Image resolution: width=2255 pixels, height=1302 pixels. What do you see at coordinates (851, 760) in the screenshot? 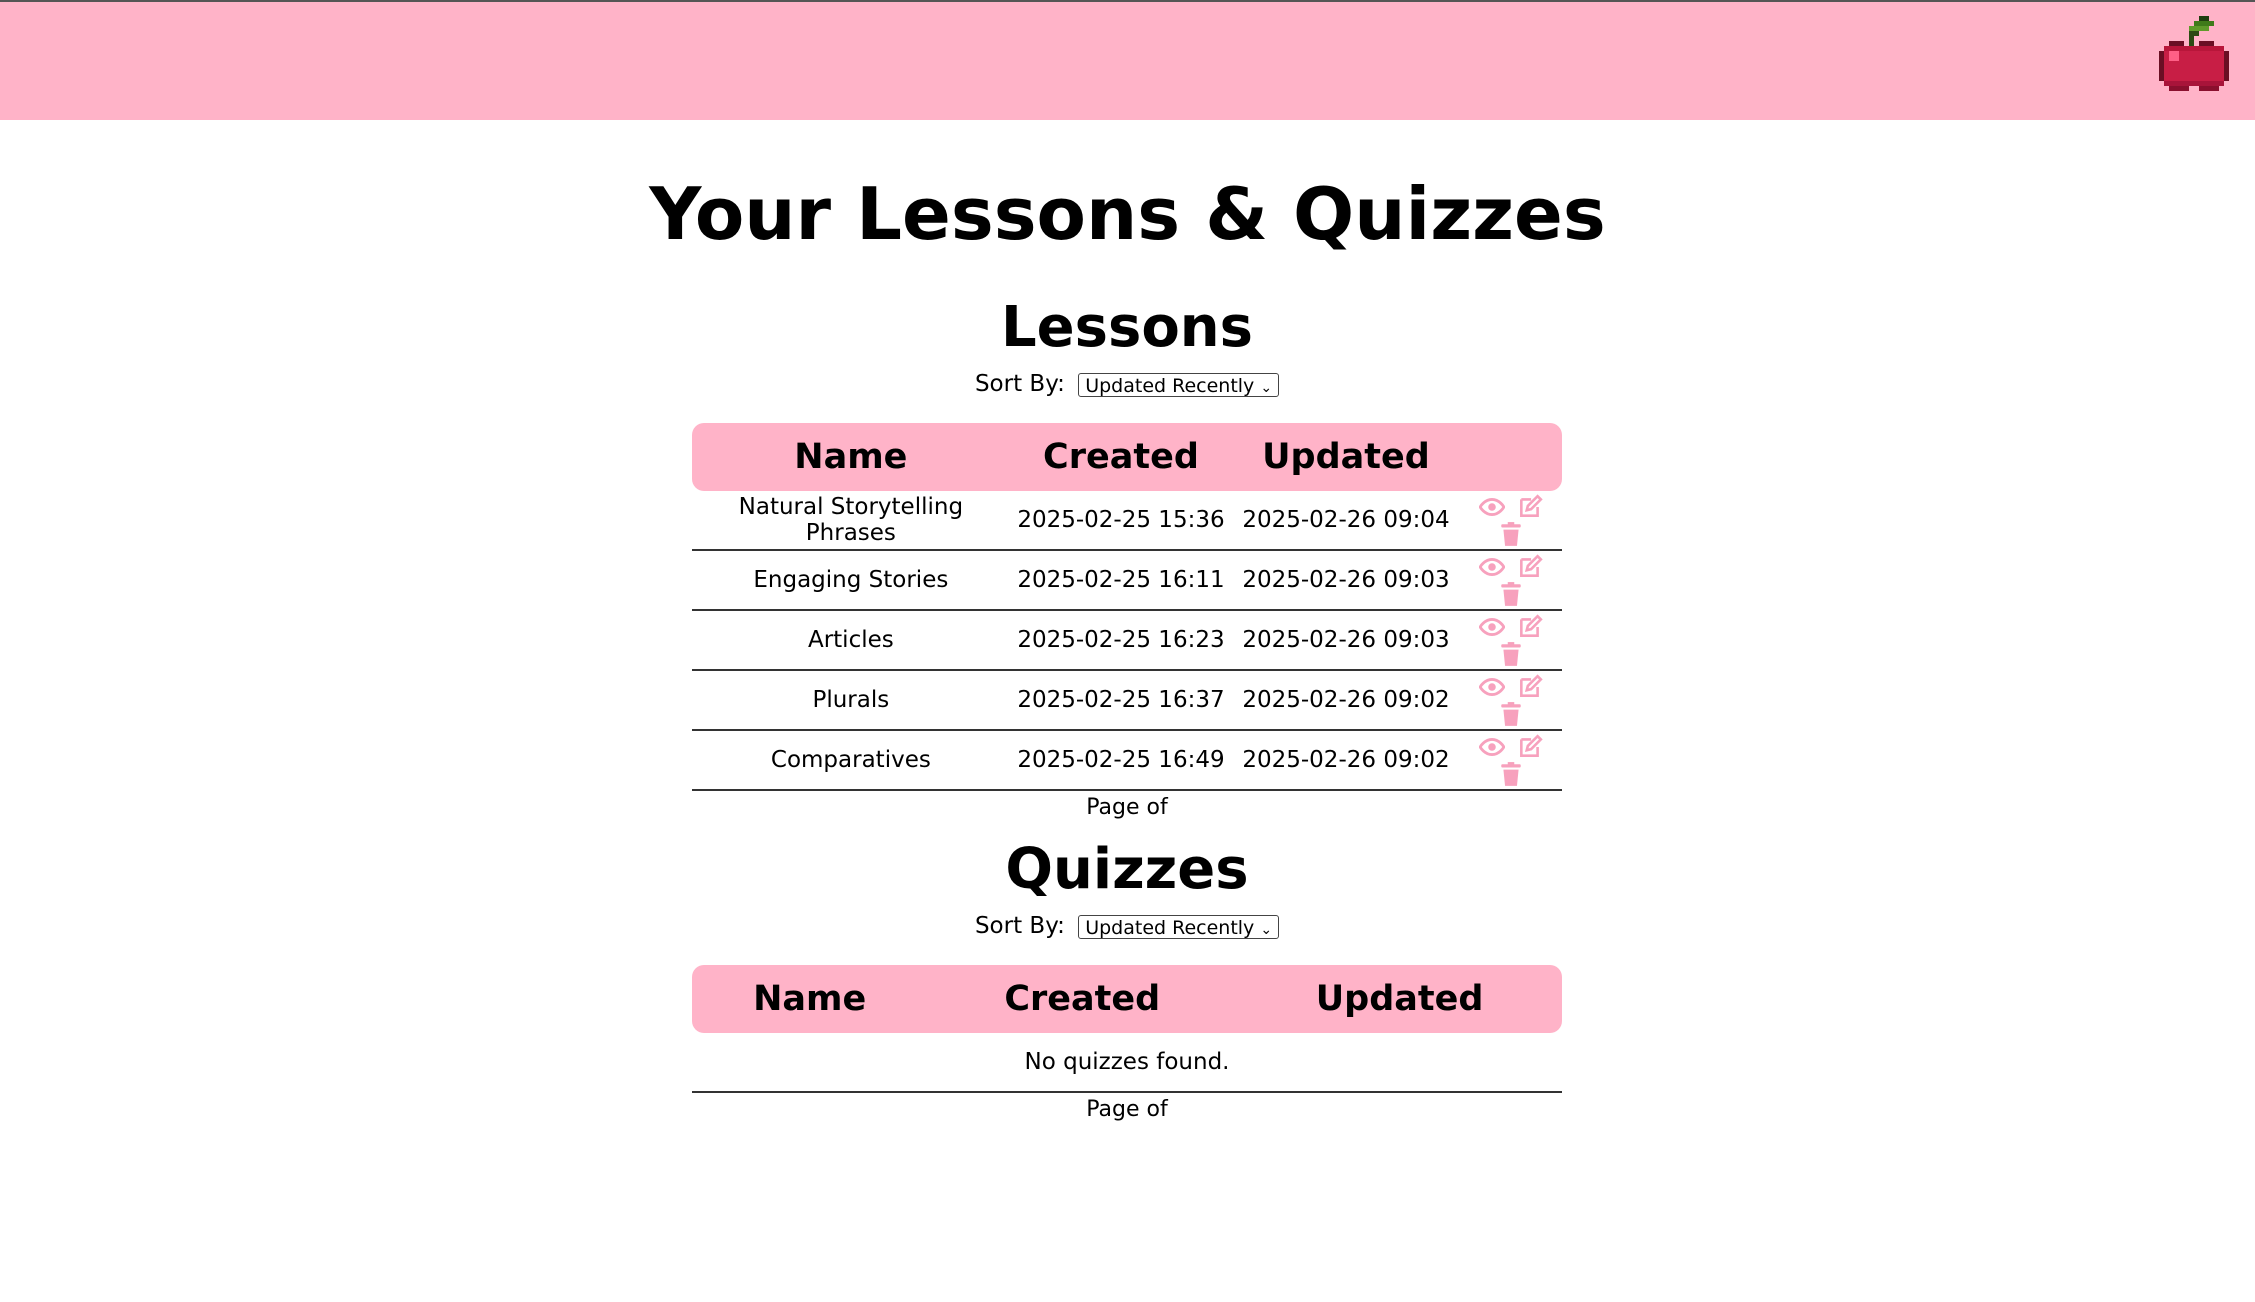
I see `lesson-name: Comparatives` at bounding box center [851, 760].